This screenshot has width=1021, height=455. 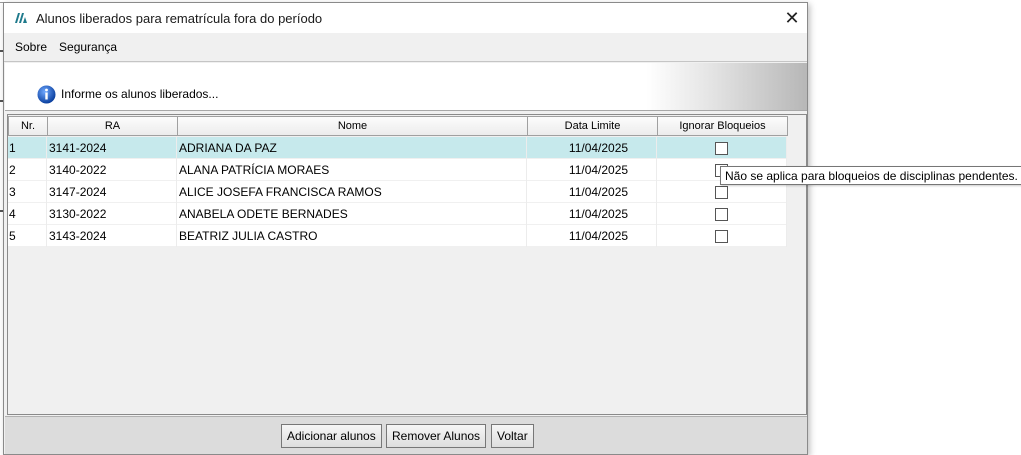 I want to click on add-students-button: Adicionar alunos, so click(x=331, y=436).